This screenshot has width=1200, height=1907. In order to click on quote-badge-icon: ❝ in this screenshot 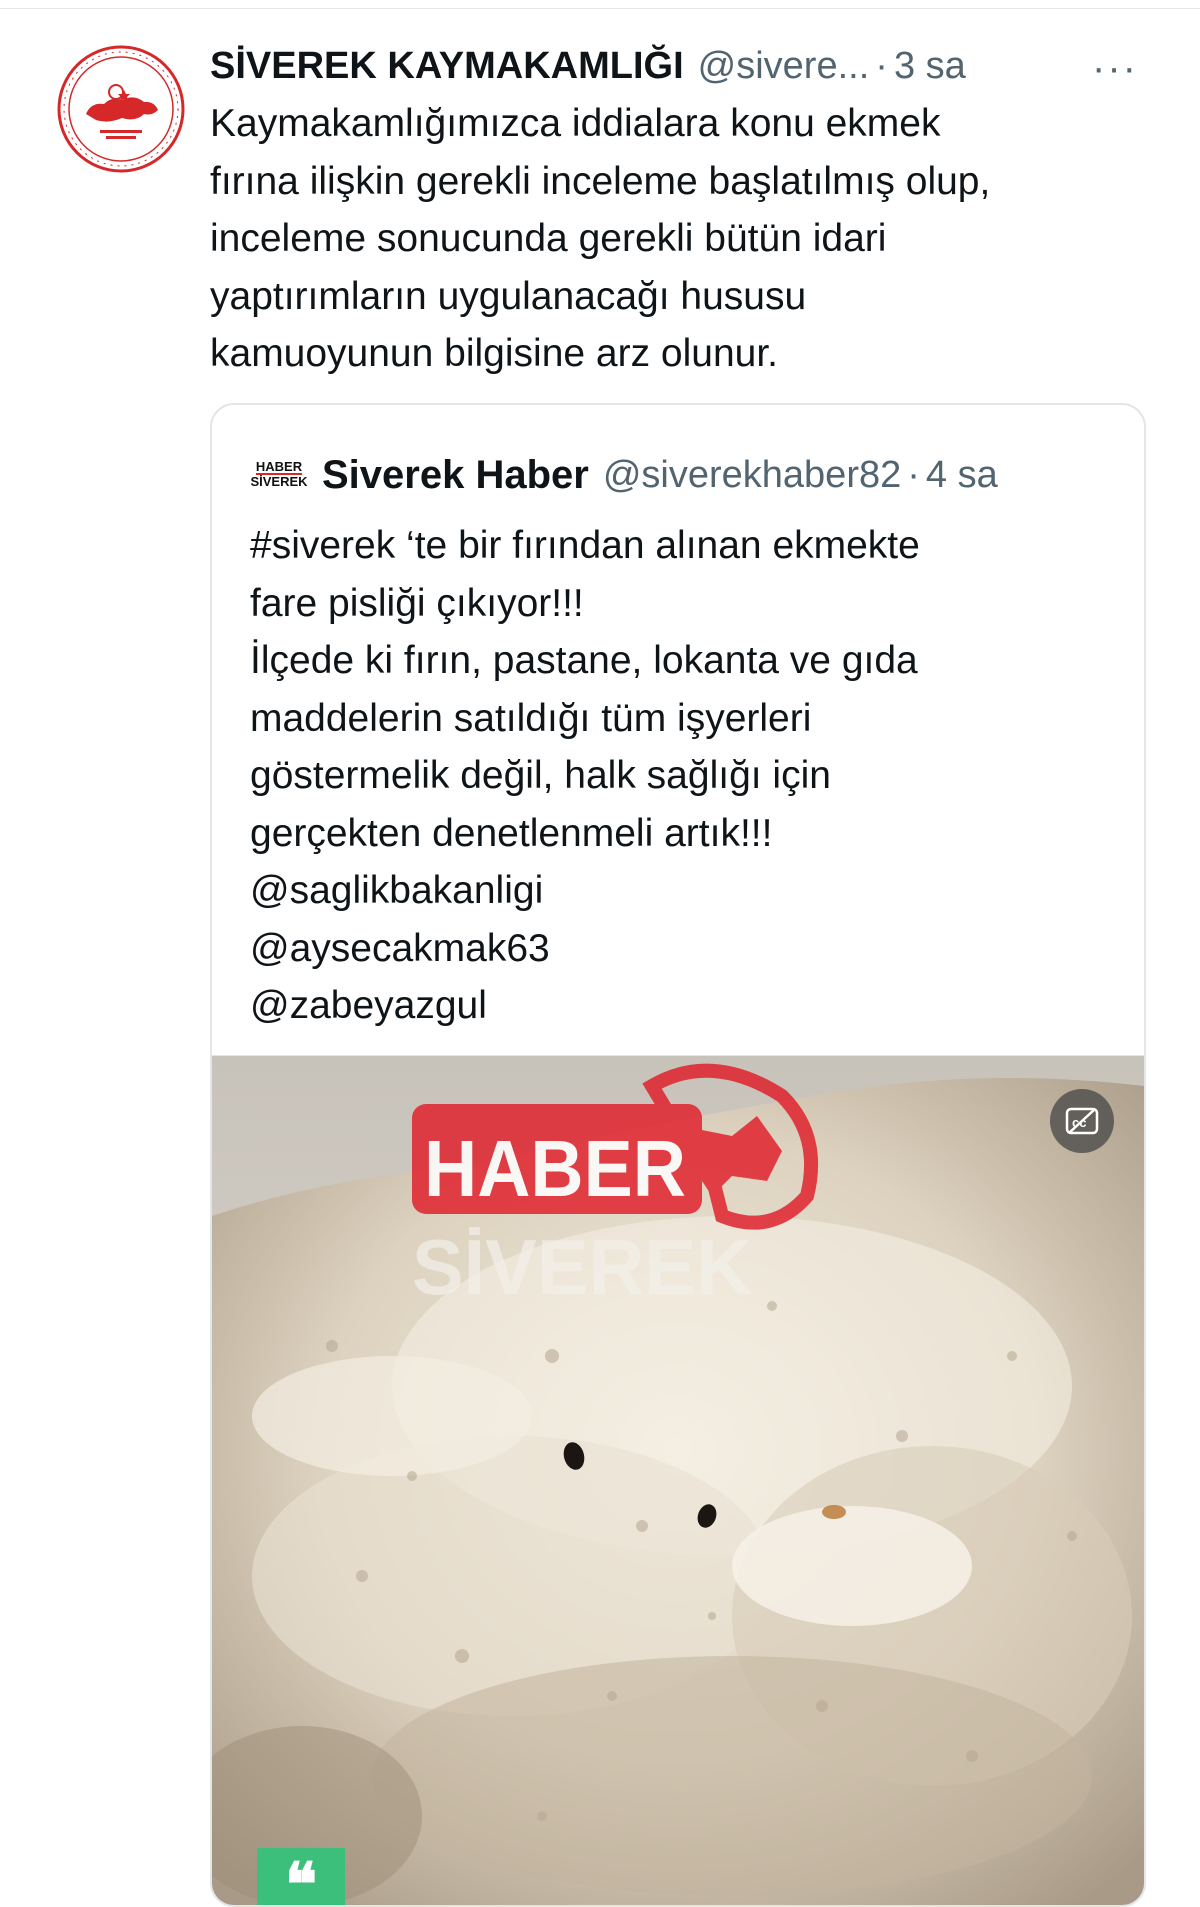, I will do `click(301, 1876)`.